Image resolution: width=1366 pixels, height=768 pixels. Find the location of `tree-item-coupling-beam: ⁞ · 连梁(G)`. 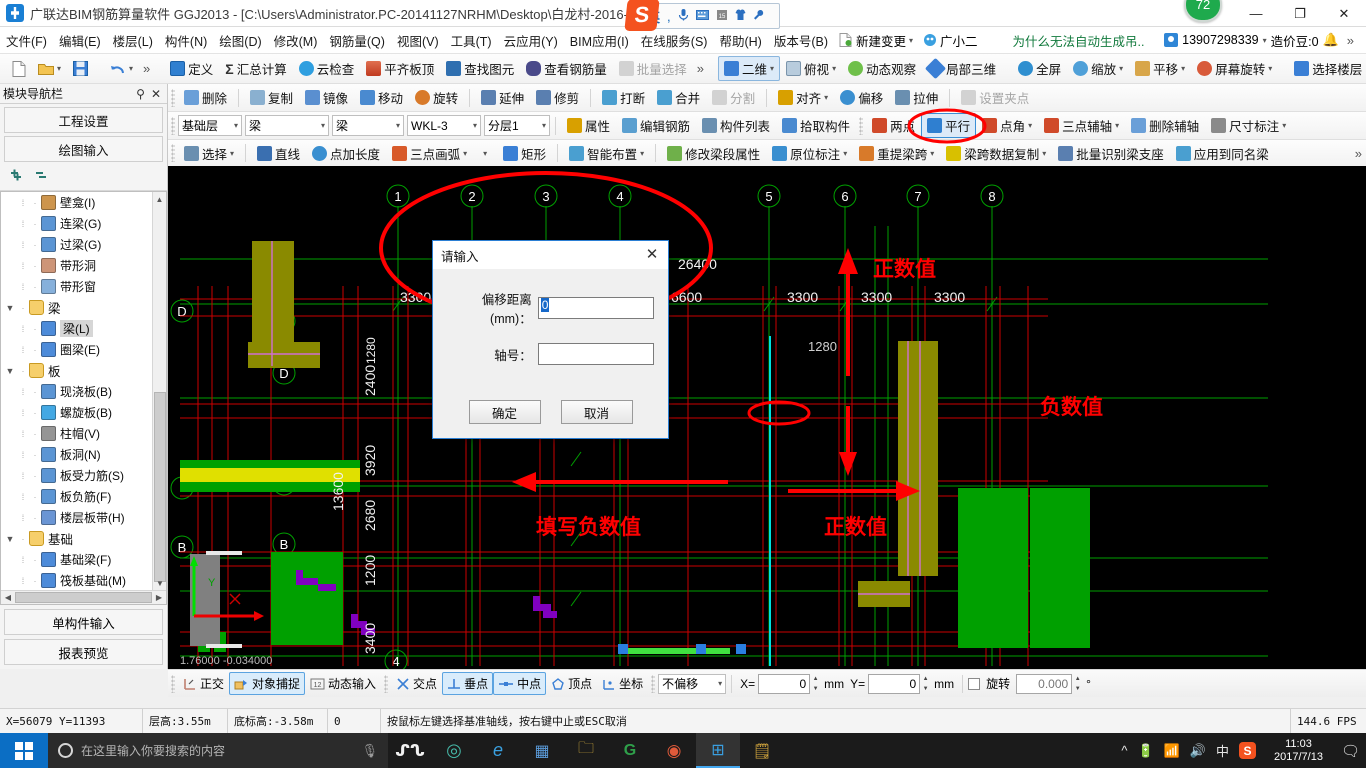

tree-item-coupling-beam: ⁞ · 连梁(G) is located at coordinates (76, 223).